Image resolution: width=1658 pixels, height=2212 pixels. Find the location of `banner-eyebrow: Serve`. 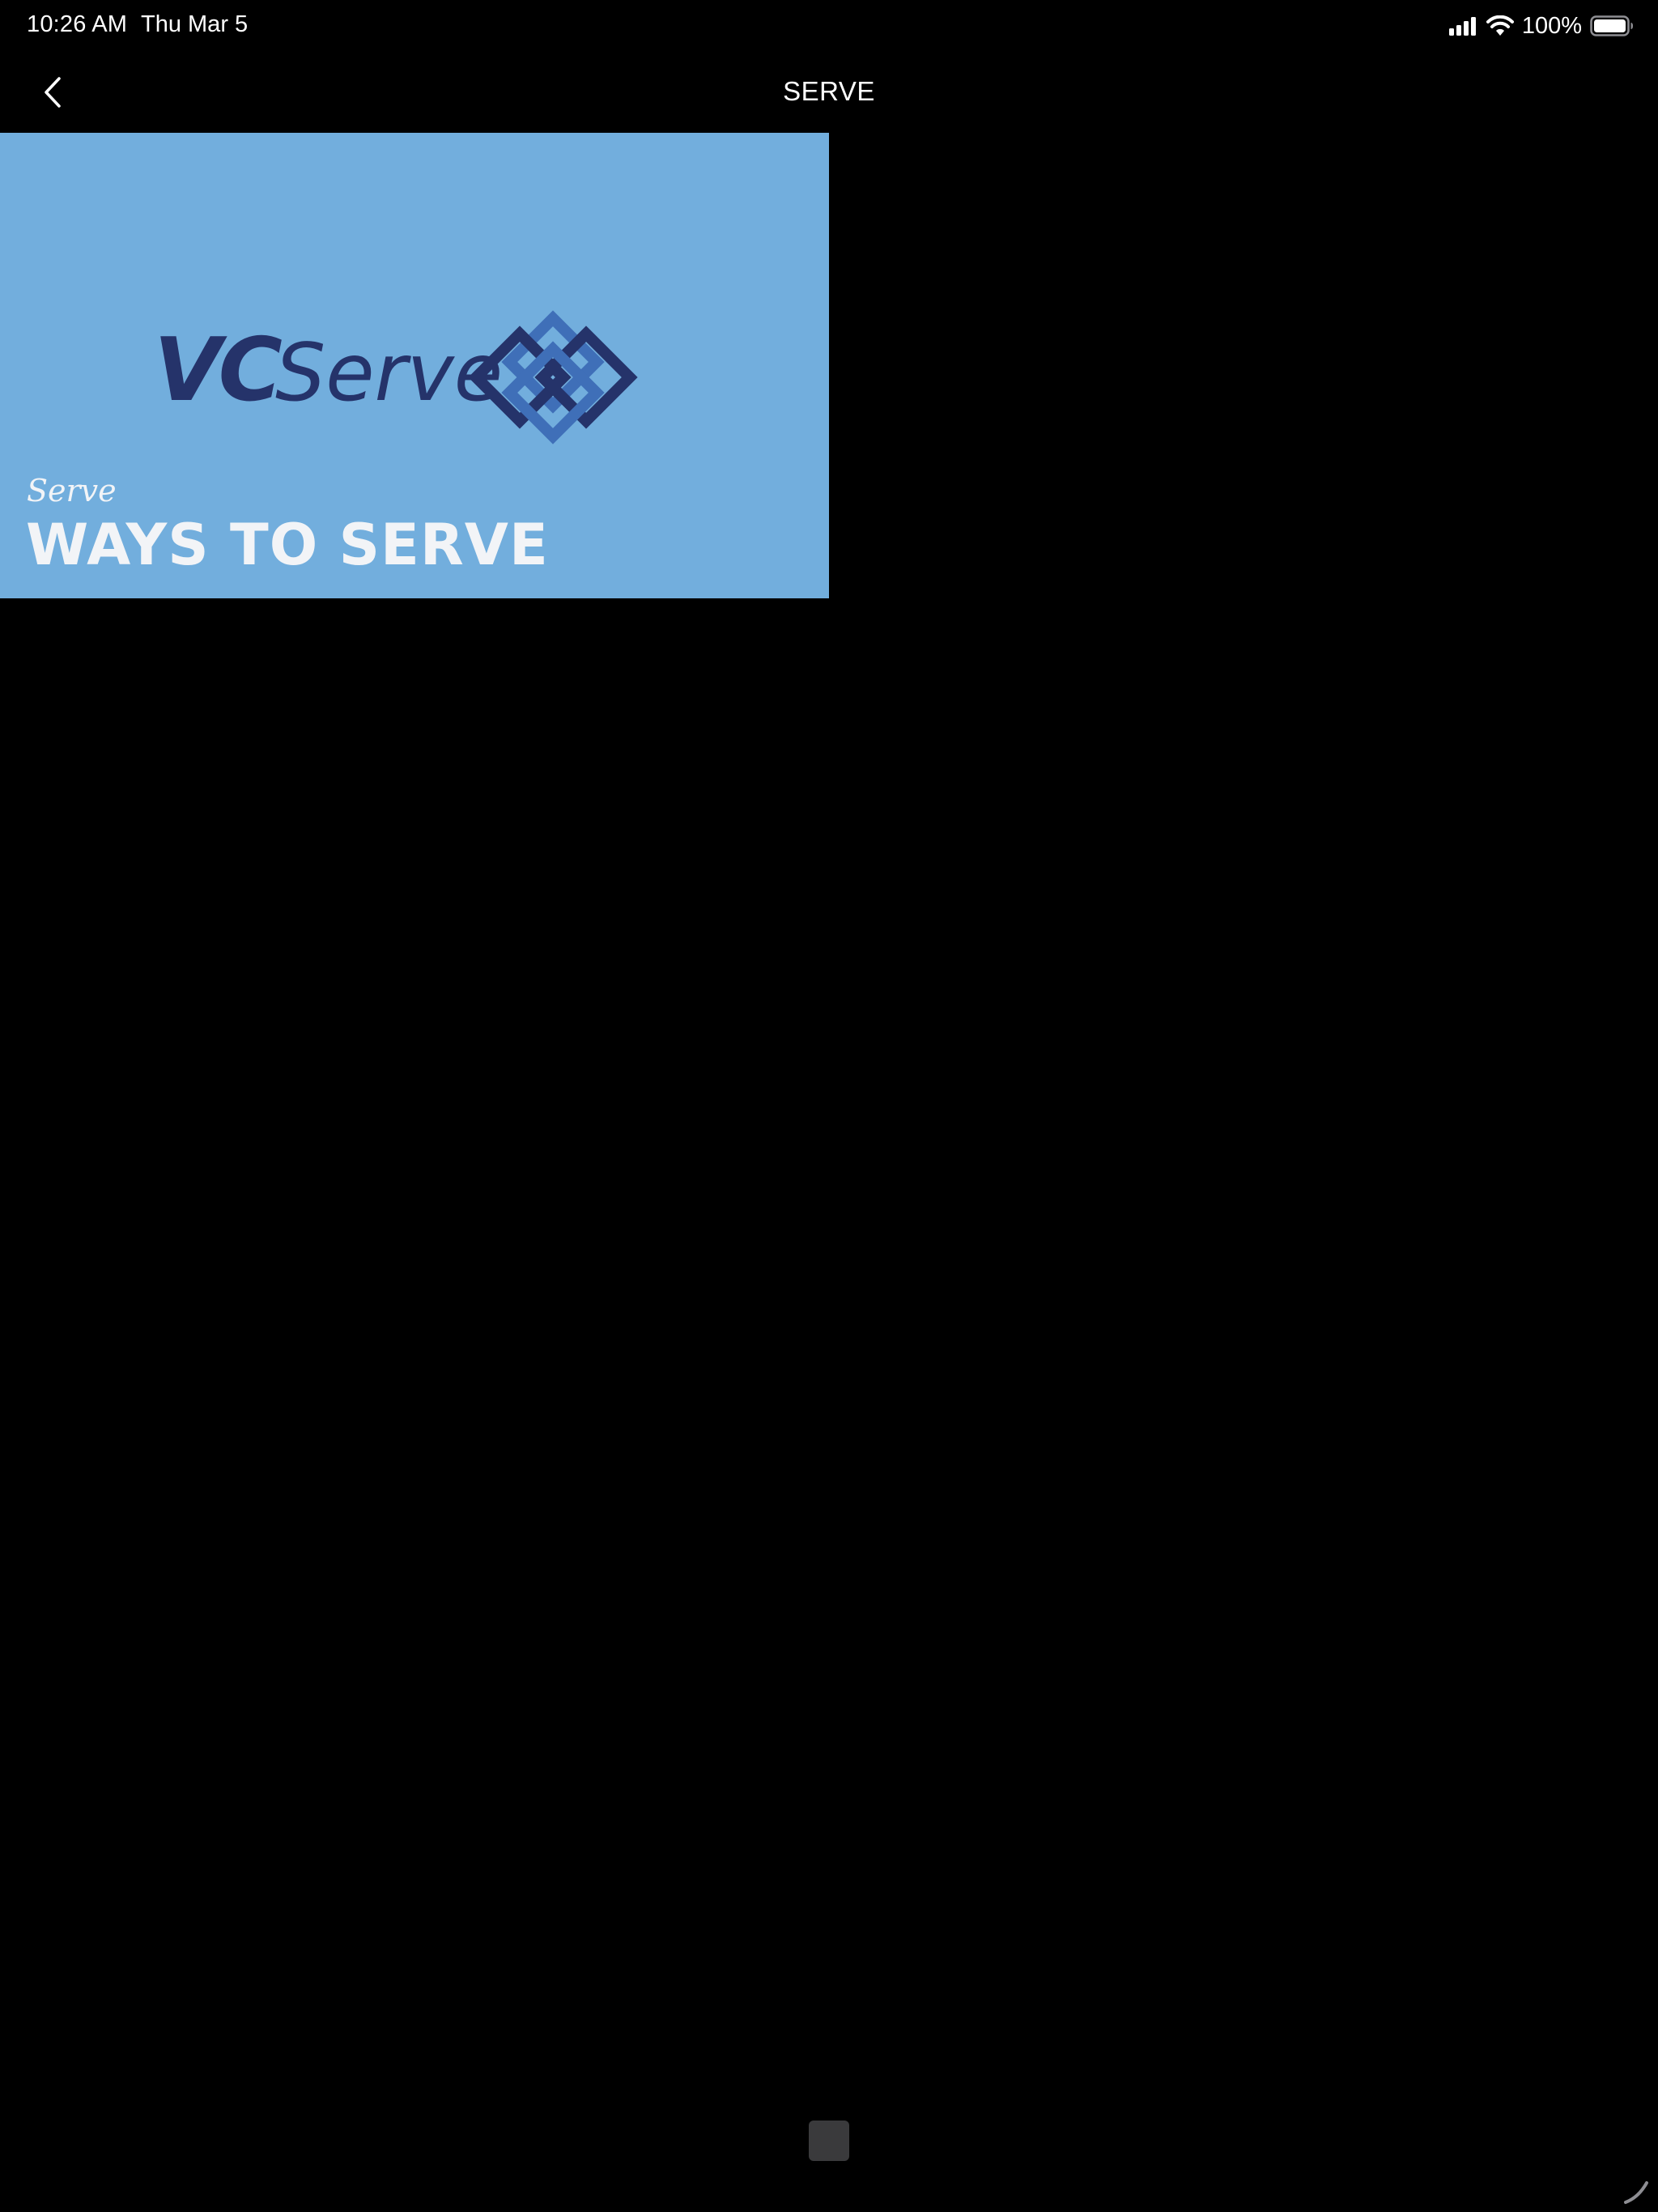

banner-eyebrow: Serve is located at coordinates (72, 491).